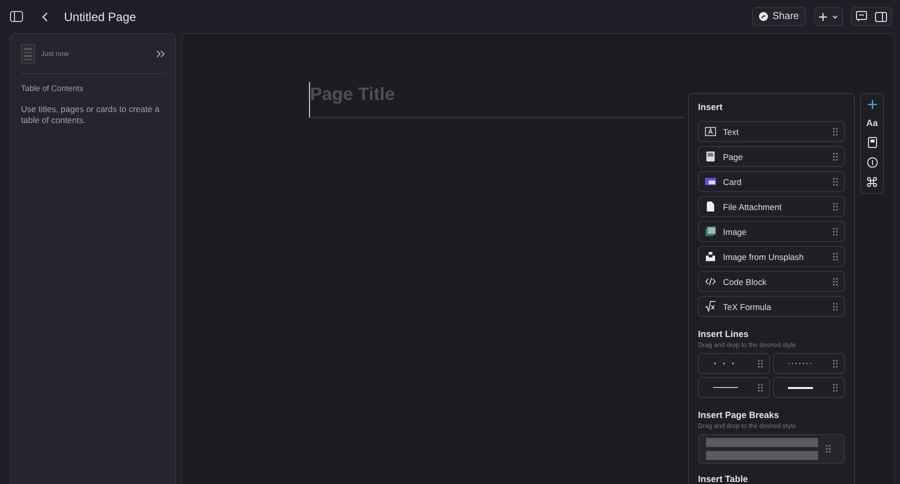  What do you see at coordinates (28, 54) in the screenshot?
I see `page-thumbnail` at bounding box center [28, 54].